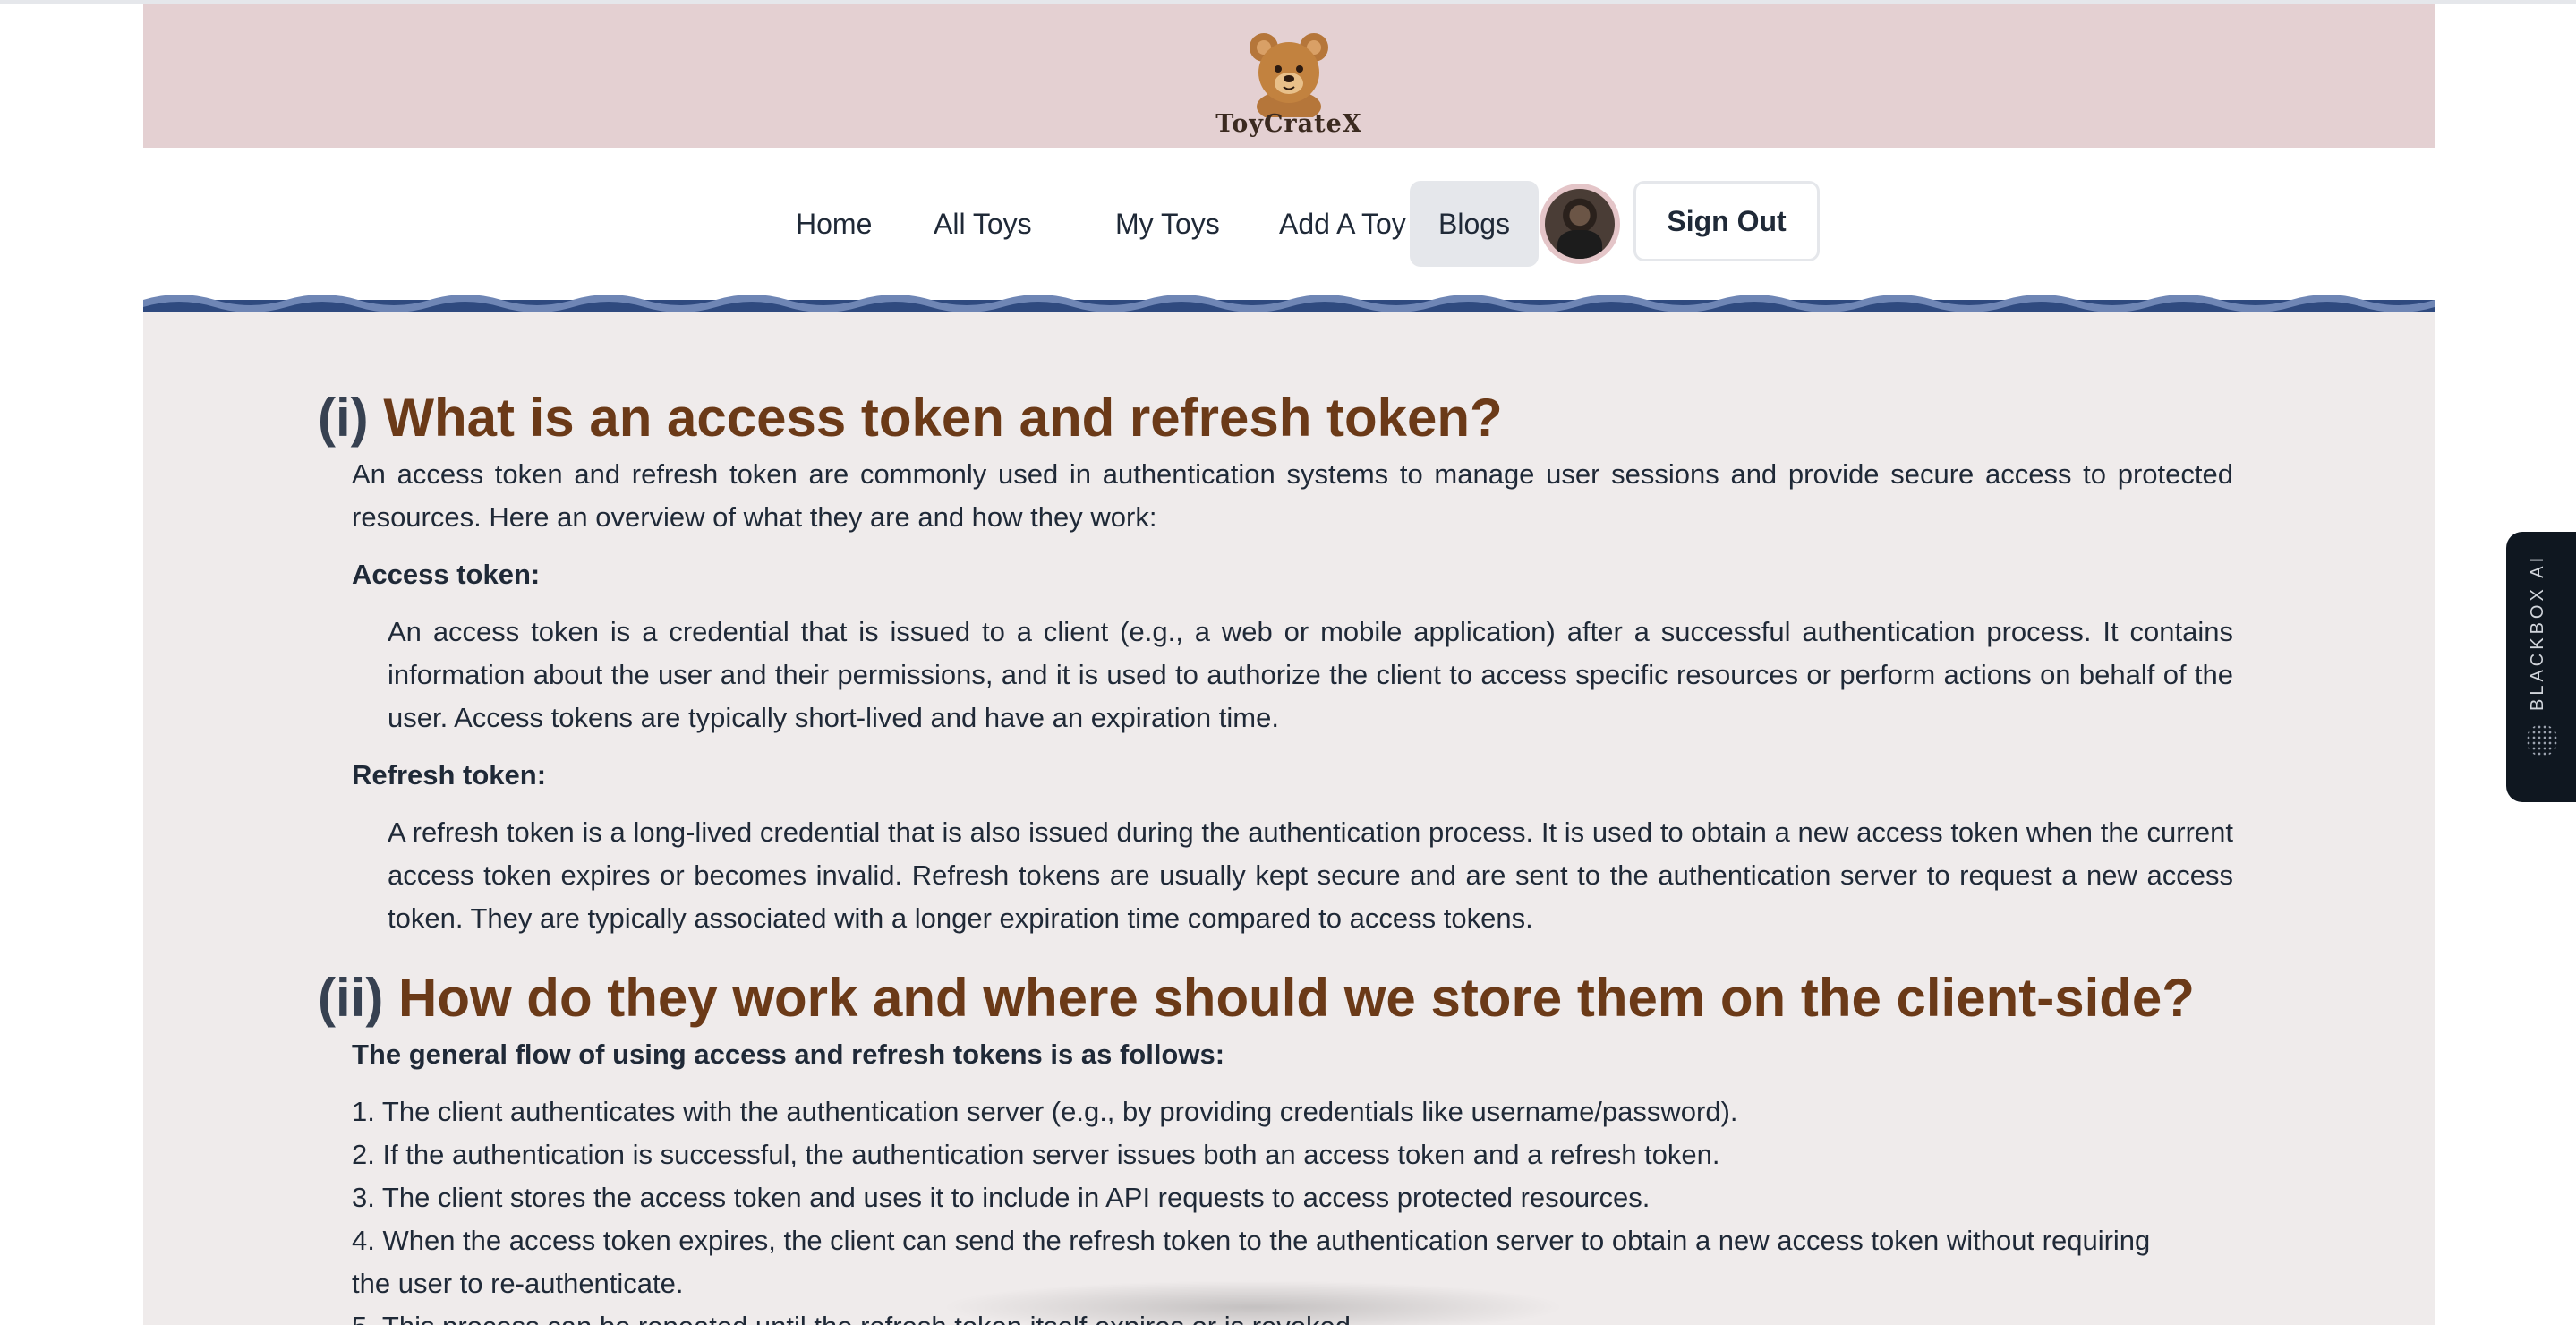 The height and width of the screenshot is (1325, 2576). Describe the element at coordinates (1726, 221) in the screenshot. I see `sign-out-button: Sign Out` at that location.